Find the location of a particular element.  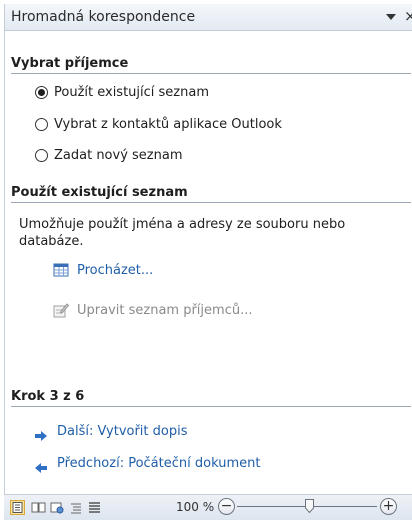

zoom-in-button: + is located at coordinates (388, 506).